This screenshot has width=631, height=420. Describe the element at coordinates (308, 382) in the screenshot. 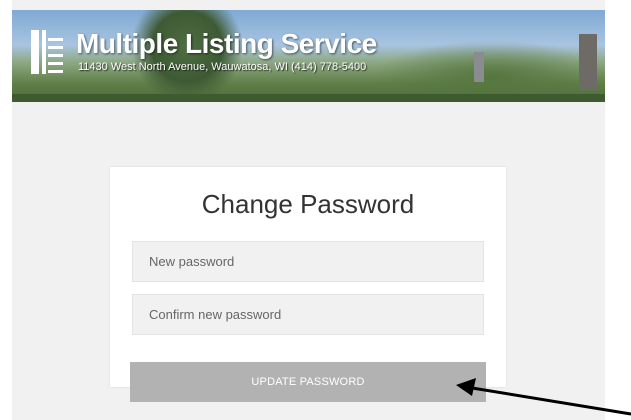

I see `update-password-button: UPDATE PASSWORD` at that location.